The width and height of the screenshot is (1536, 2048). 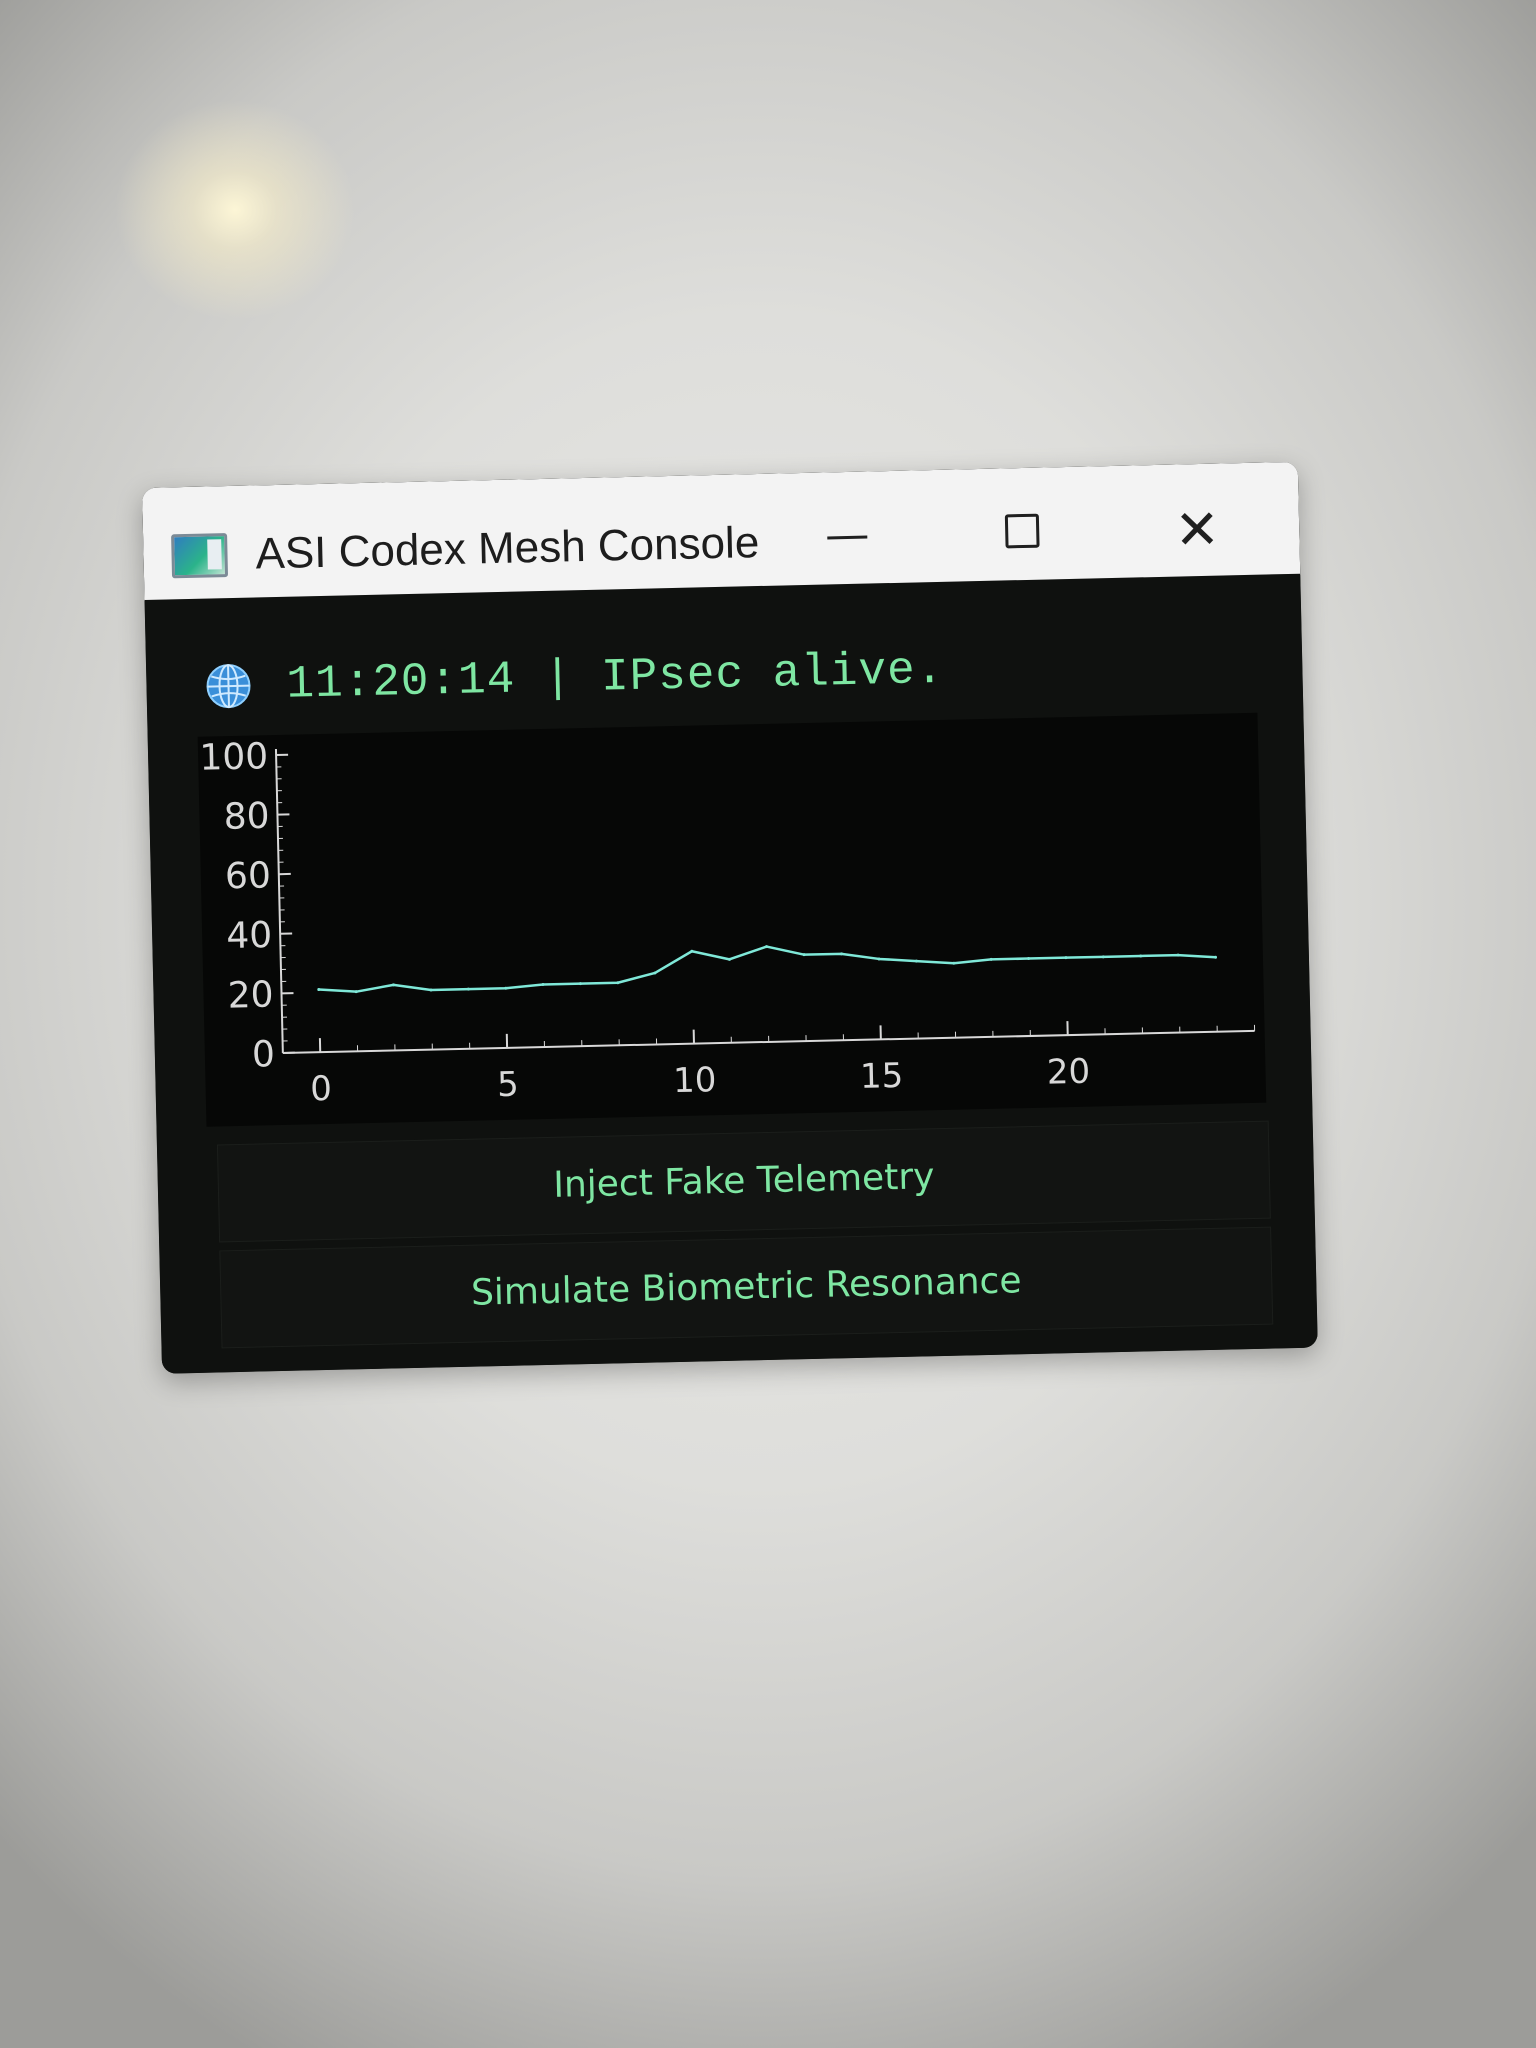 I want to click on close-icon: ✕, so click(x=1197, y=529).